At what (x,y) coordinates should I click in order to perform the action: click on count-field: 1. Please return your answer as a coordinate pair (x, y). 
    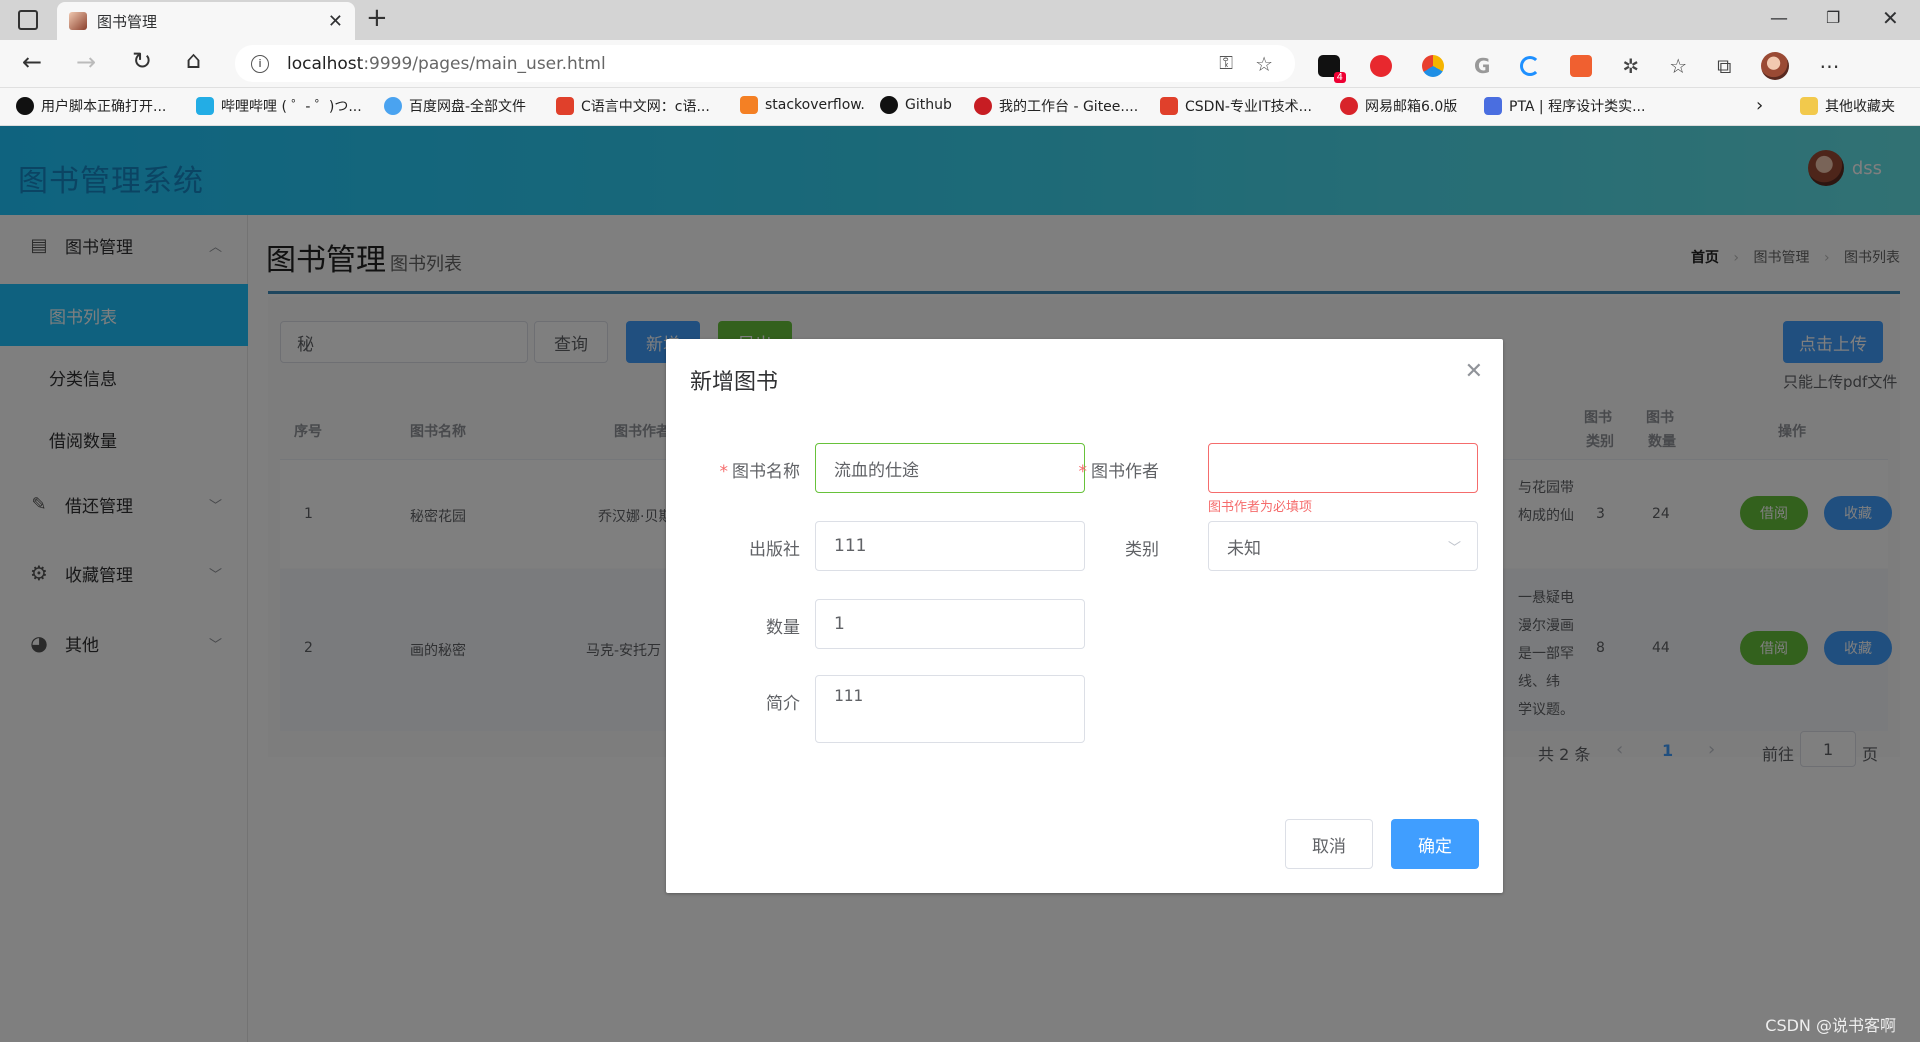
    Looking at the image, I should click on (950, 624).